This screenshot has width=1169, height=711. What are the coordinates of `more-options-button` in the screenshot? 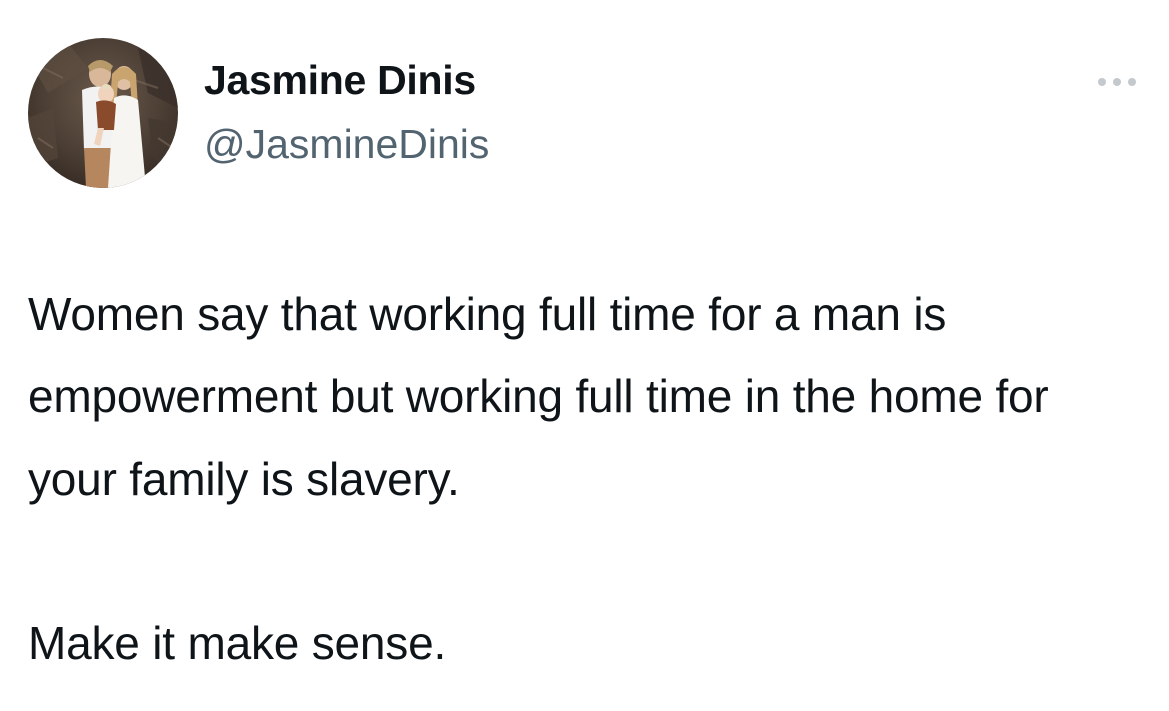 It's located at (1117, 82).